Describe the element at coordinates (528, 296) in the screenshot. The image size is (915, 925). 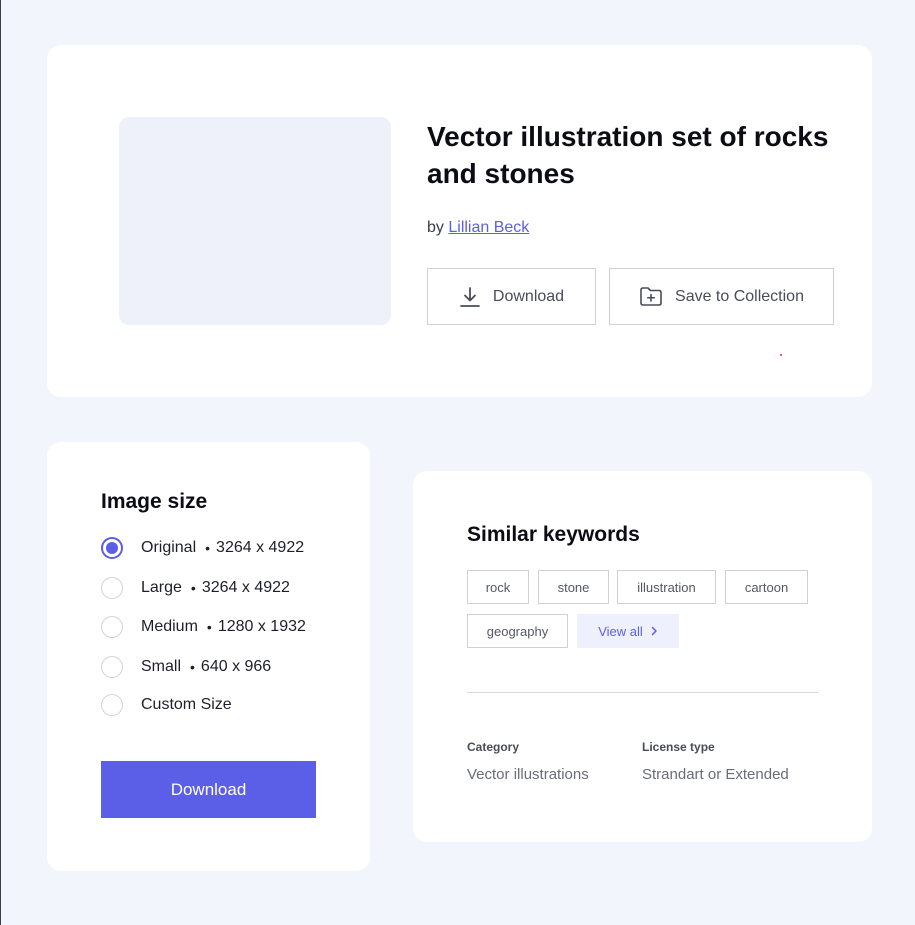
I see `download-button-label: Download` at that location.